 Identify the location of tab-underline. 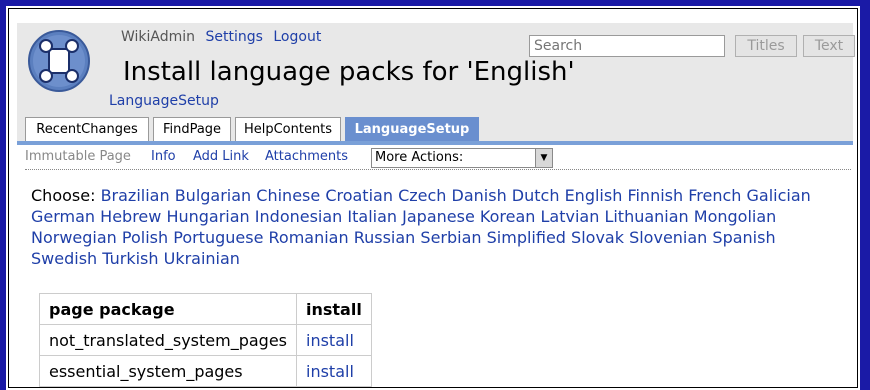
(435, 143).